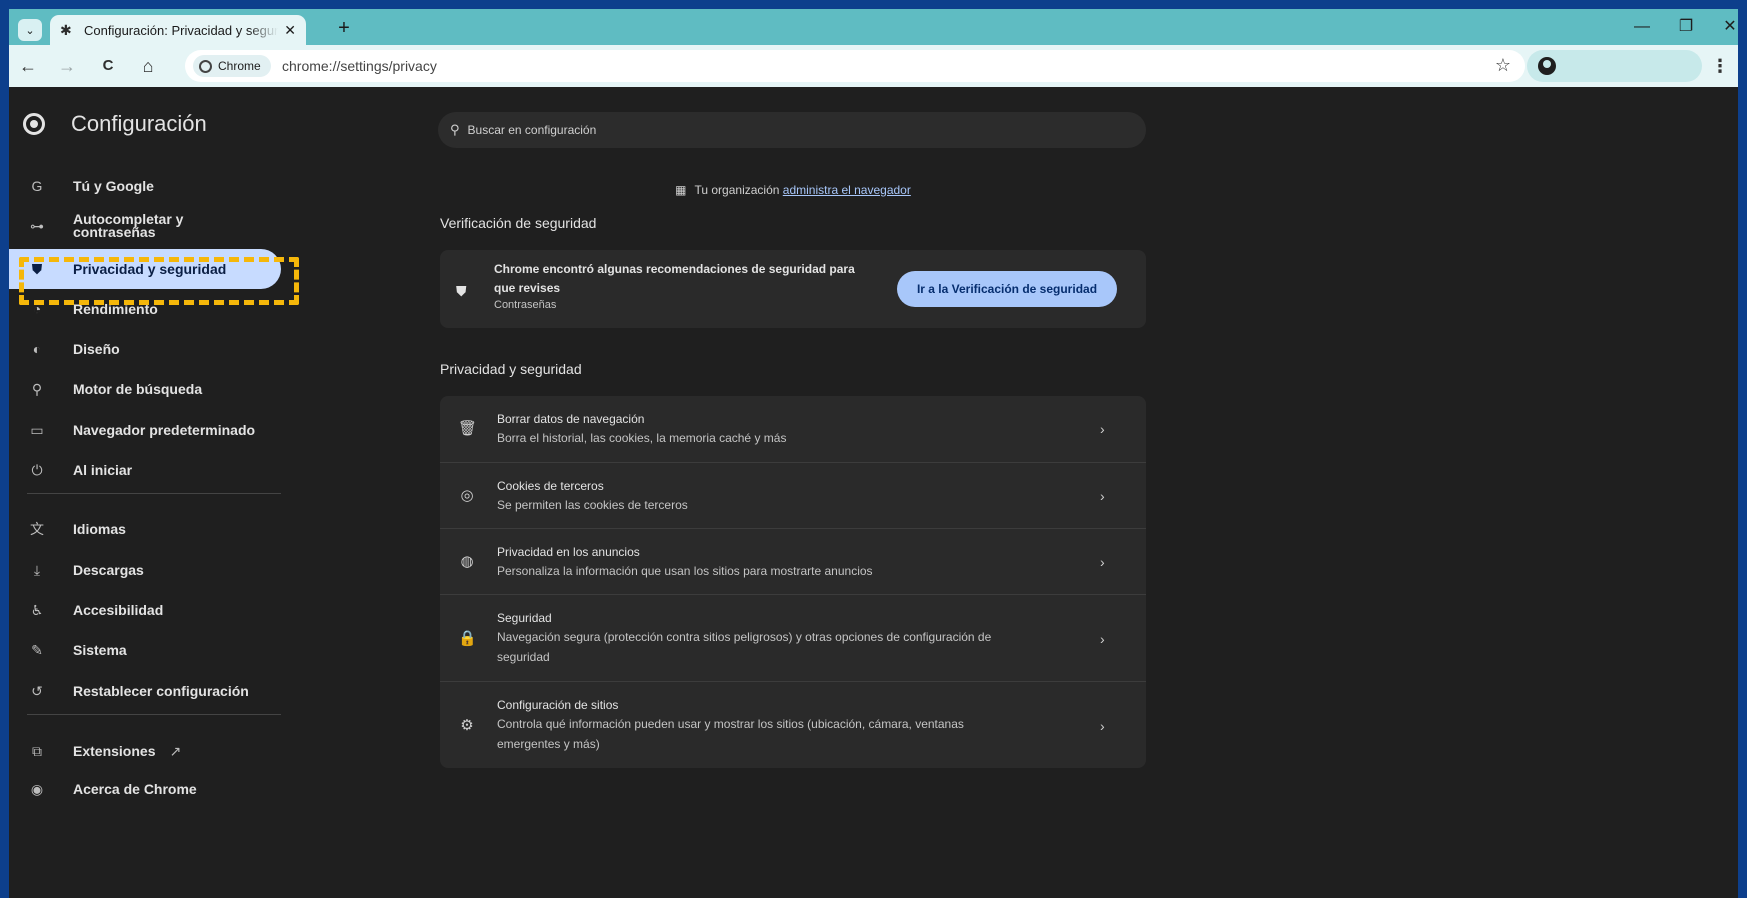  What do you see at coordinates (145, 691) in the screenshot?
I see `sidebar-item-reset-settings: ↺ Restablecer configuración` at bounding box center [145, 691].